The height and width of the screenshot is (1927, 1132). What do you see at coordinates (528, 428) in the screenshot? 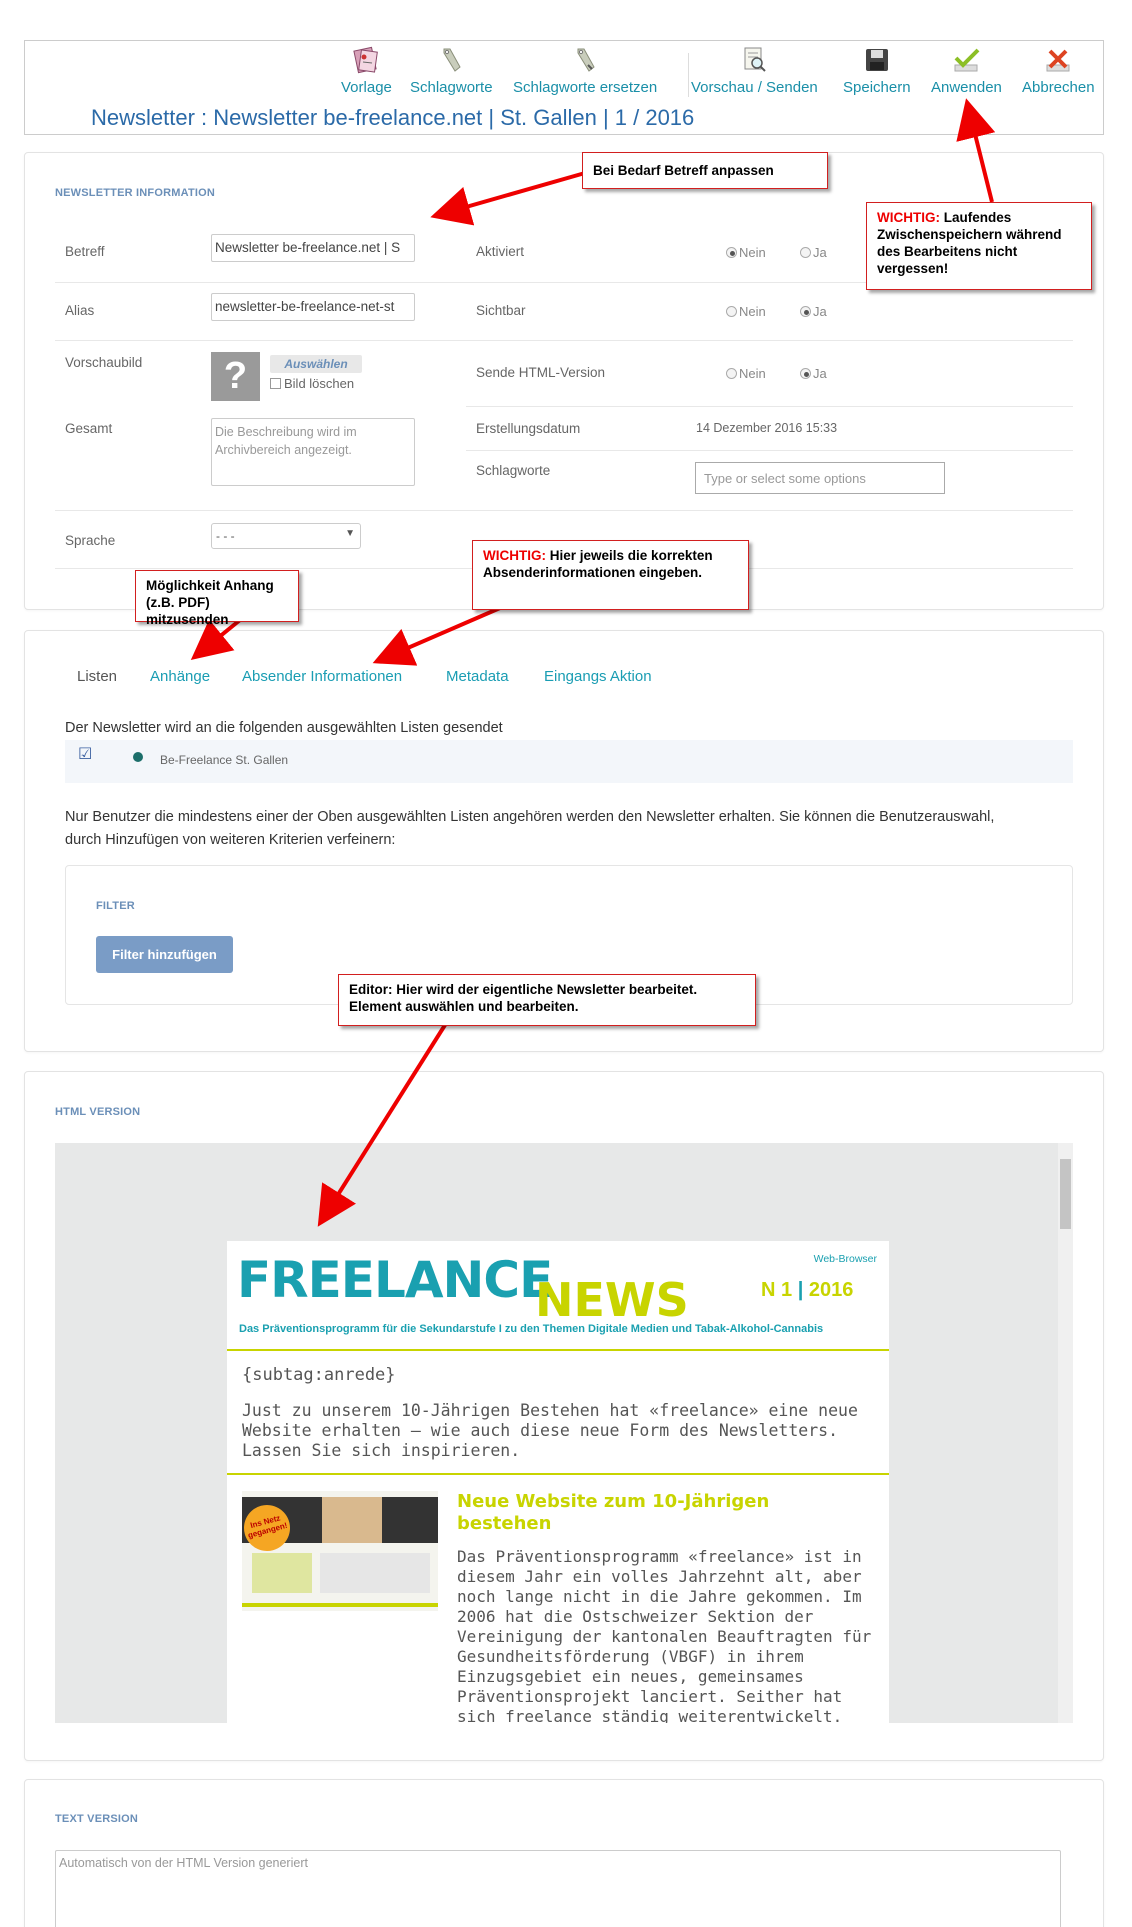
I see `erstellungsdatum-label: Erstellungsdatum` at bounding box center [528, 428].